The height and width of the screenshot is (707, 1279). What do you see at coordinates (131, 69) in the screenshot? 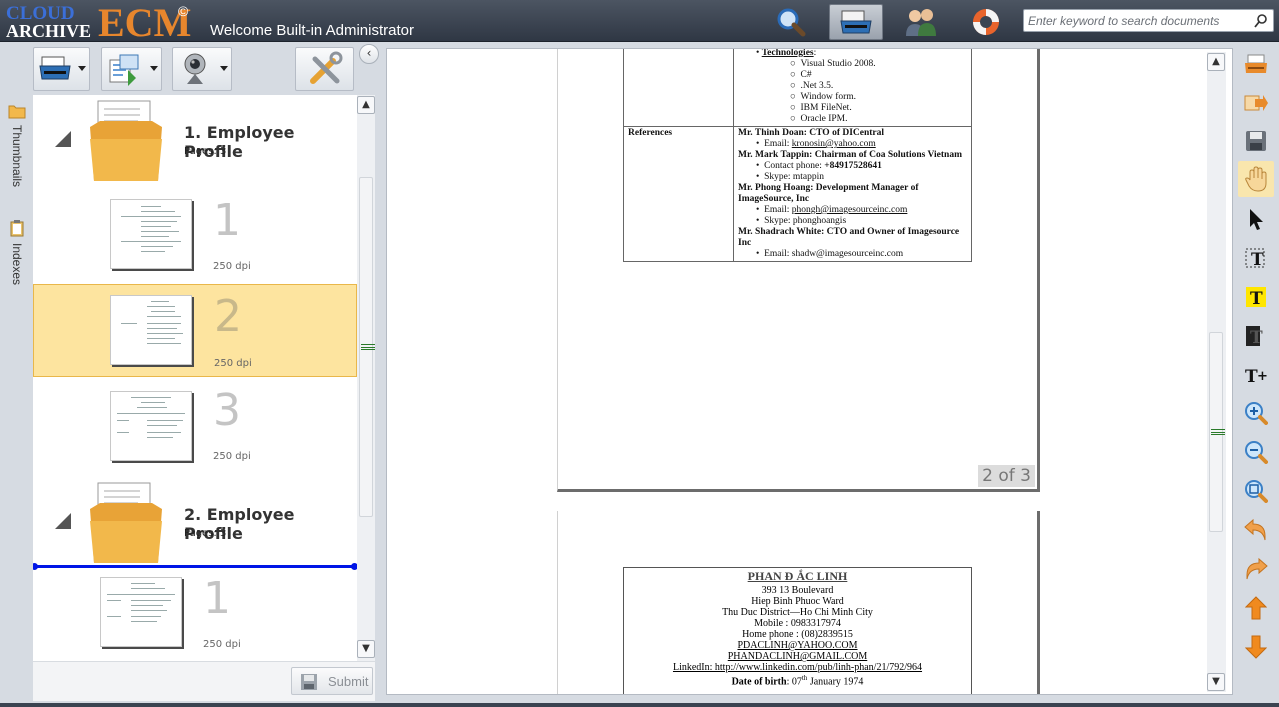
I see `import-button` at bounding box center [131, 69].